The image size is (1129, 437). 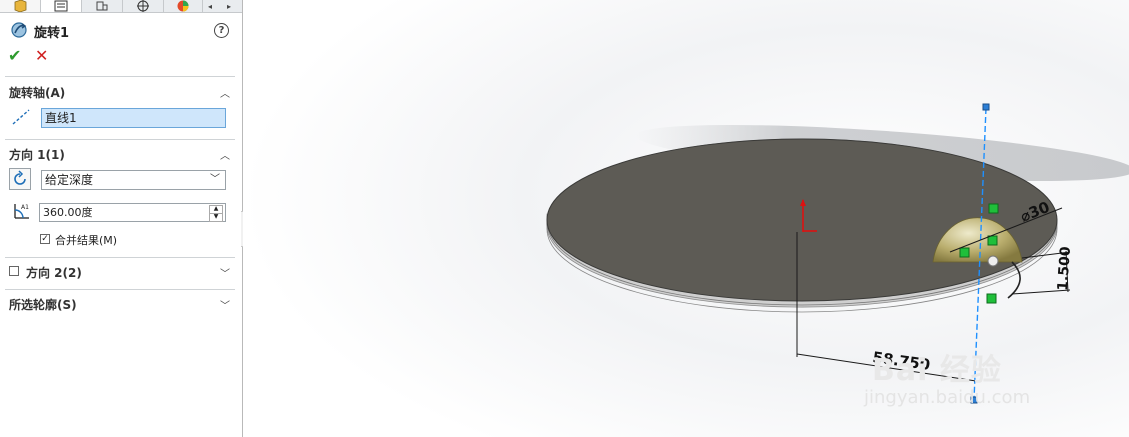 I want to click on end-condition-value: 给定深度, so click(x=69, y=180).